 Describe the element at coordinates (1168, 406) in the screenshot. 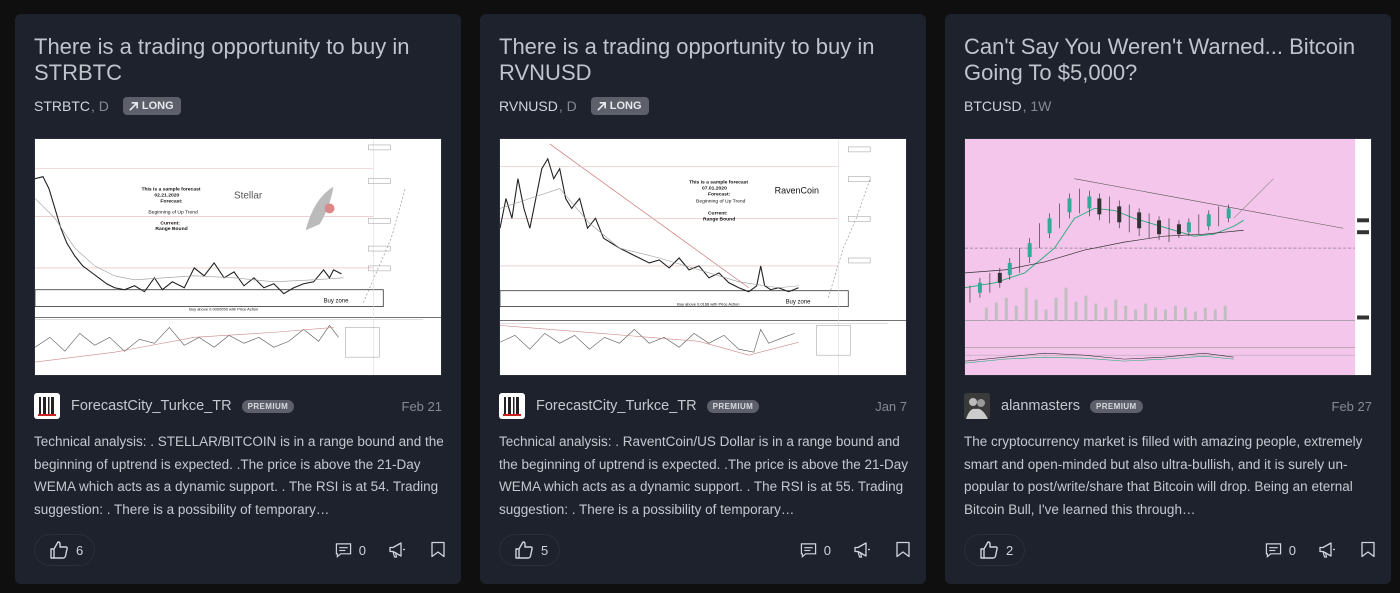

I see `author-row: alanmasters PREMIUM Feb 27` at that location.